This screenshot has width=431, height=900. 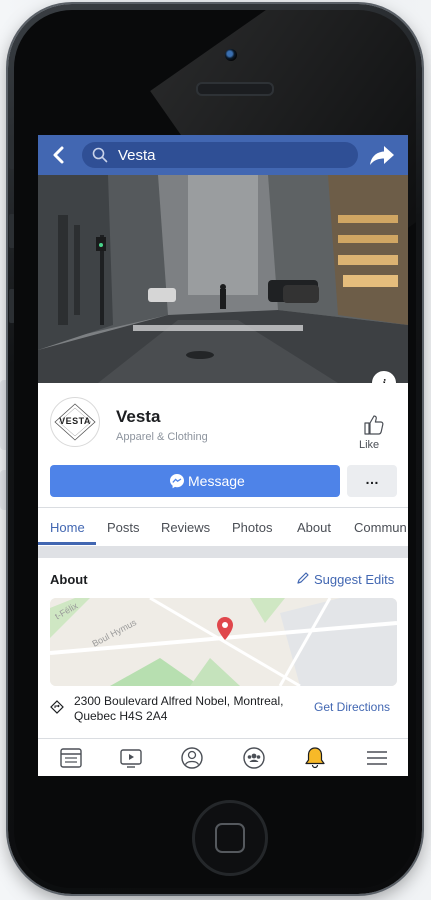 What do you see at coordinates (252, 527) in the screenshot?
I see `tab-photos: Photos` at bounding box center [252, 527].